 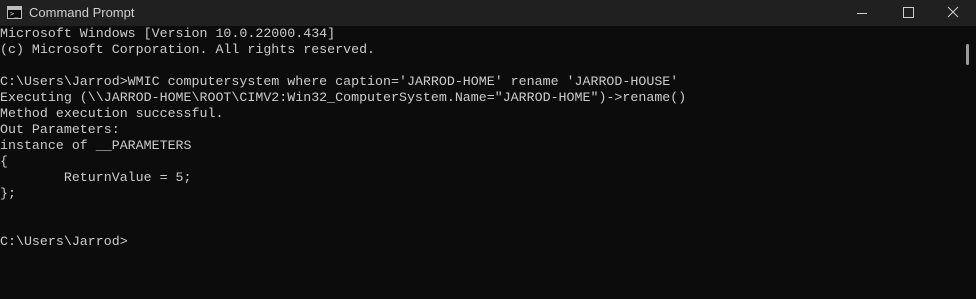 I want to click on console-line: ReturnValue = 5;, so click(x=96, y=177).